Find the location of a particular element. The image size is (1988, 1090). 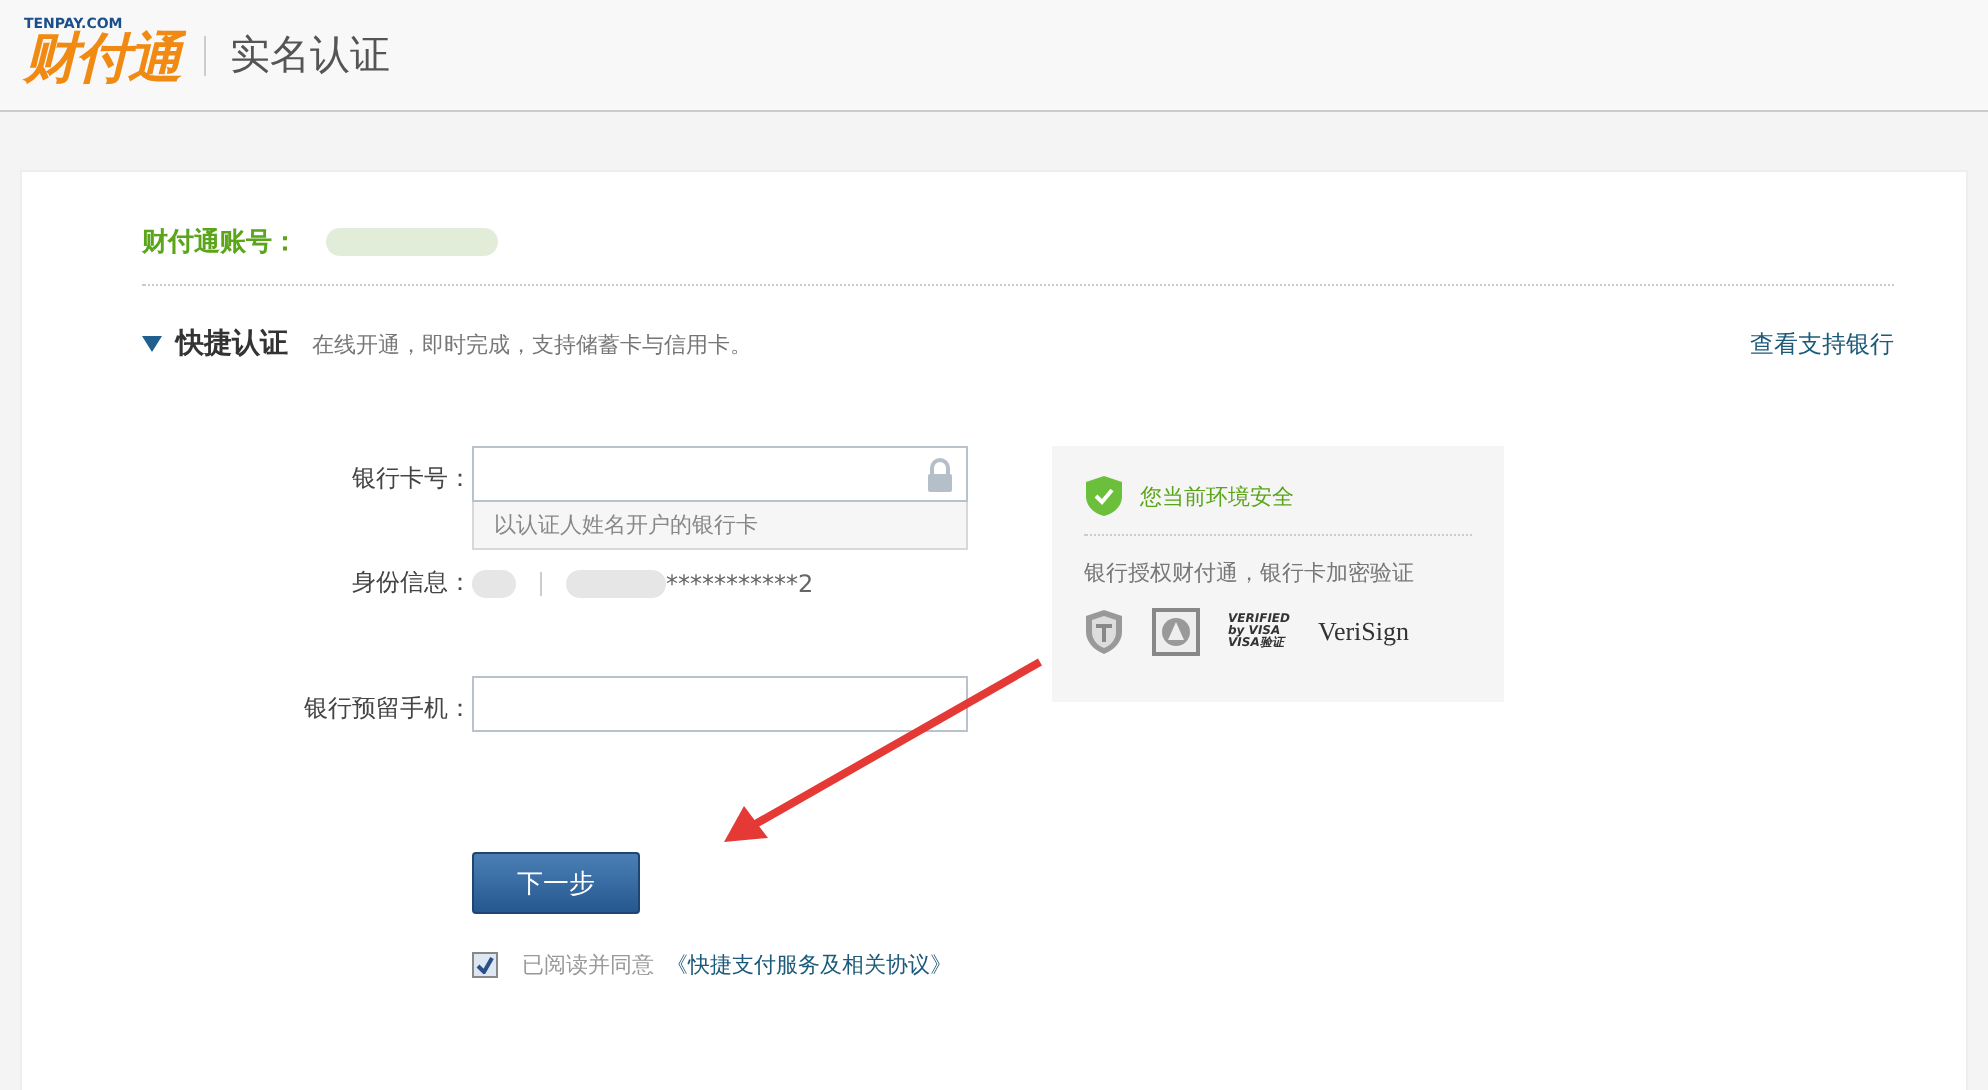

account-label: 财付通账号： is located at coordinates (220, 243).